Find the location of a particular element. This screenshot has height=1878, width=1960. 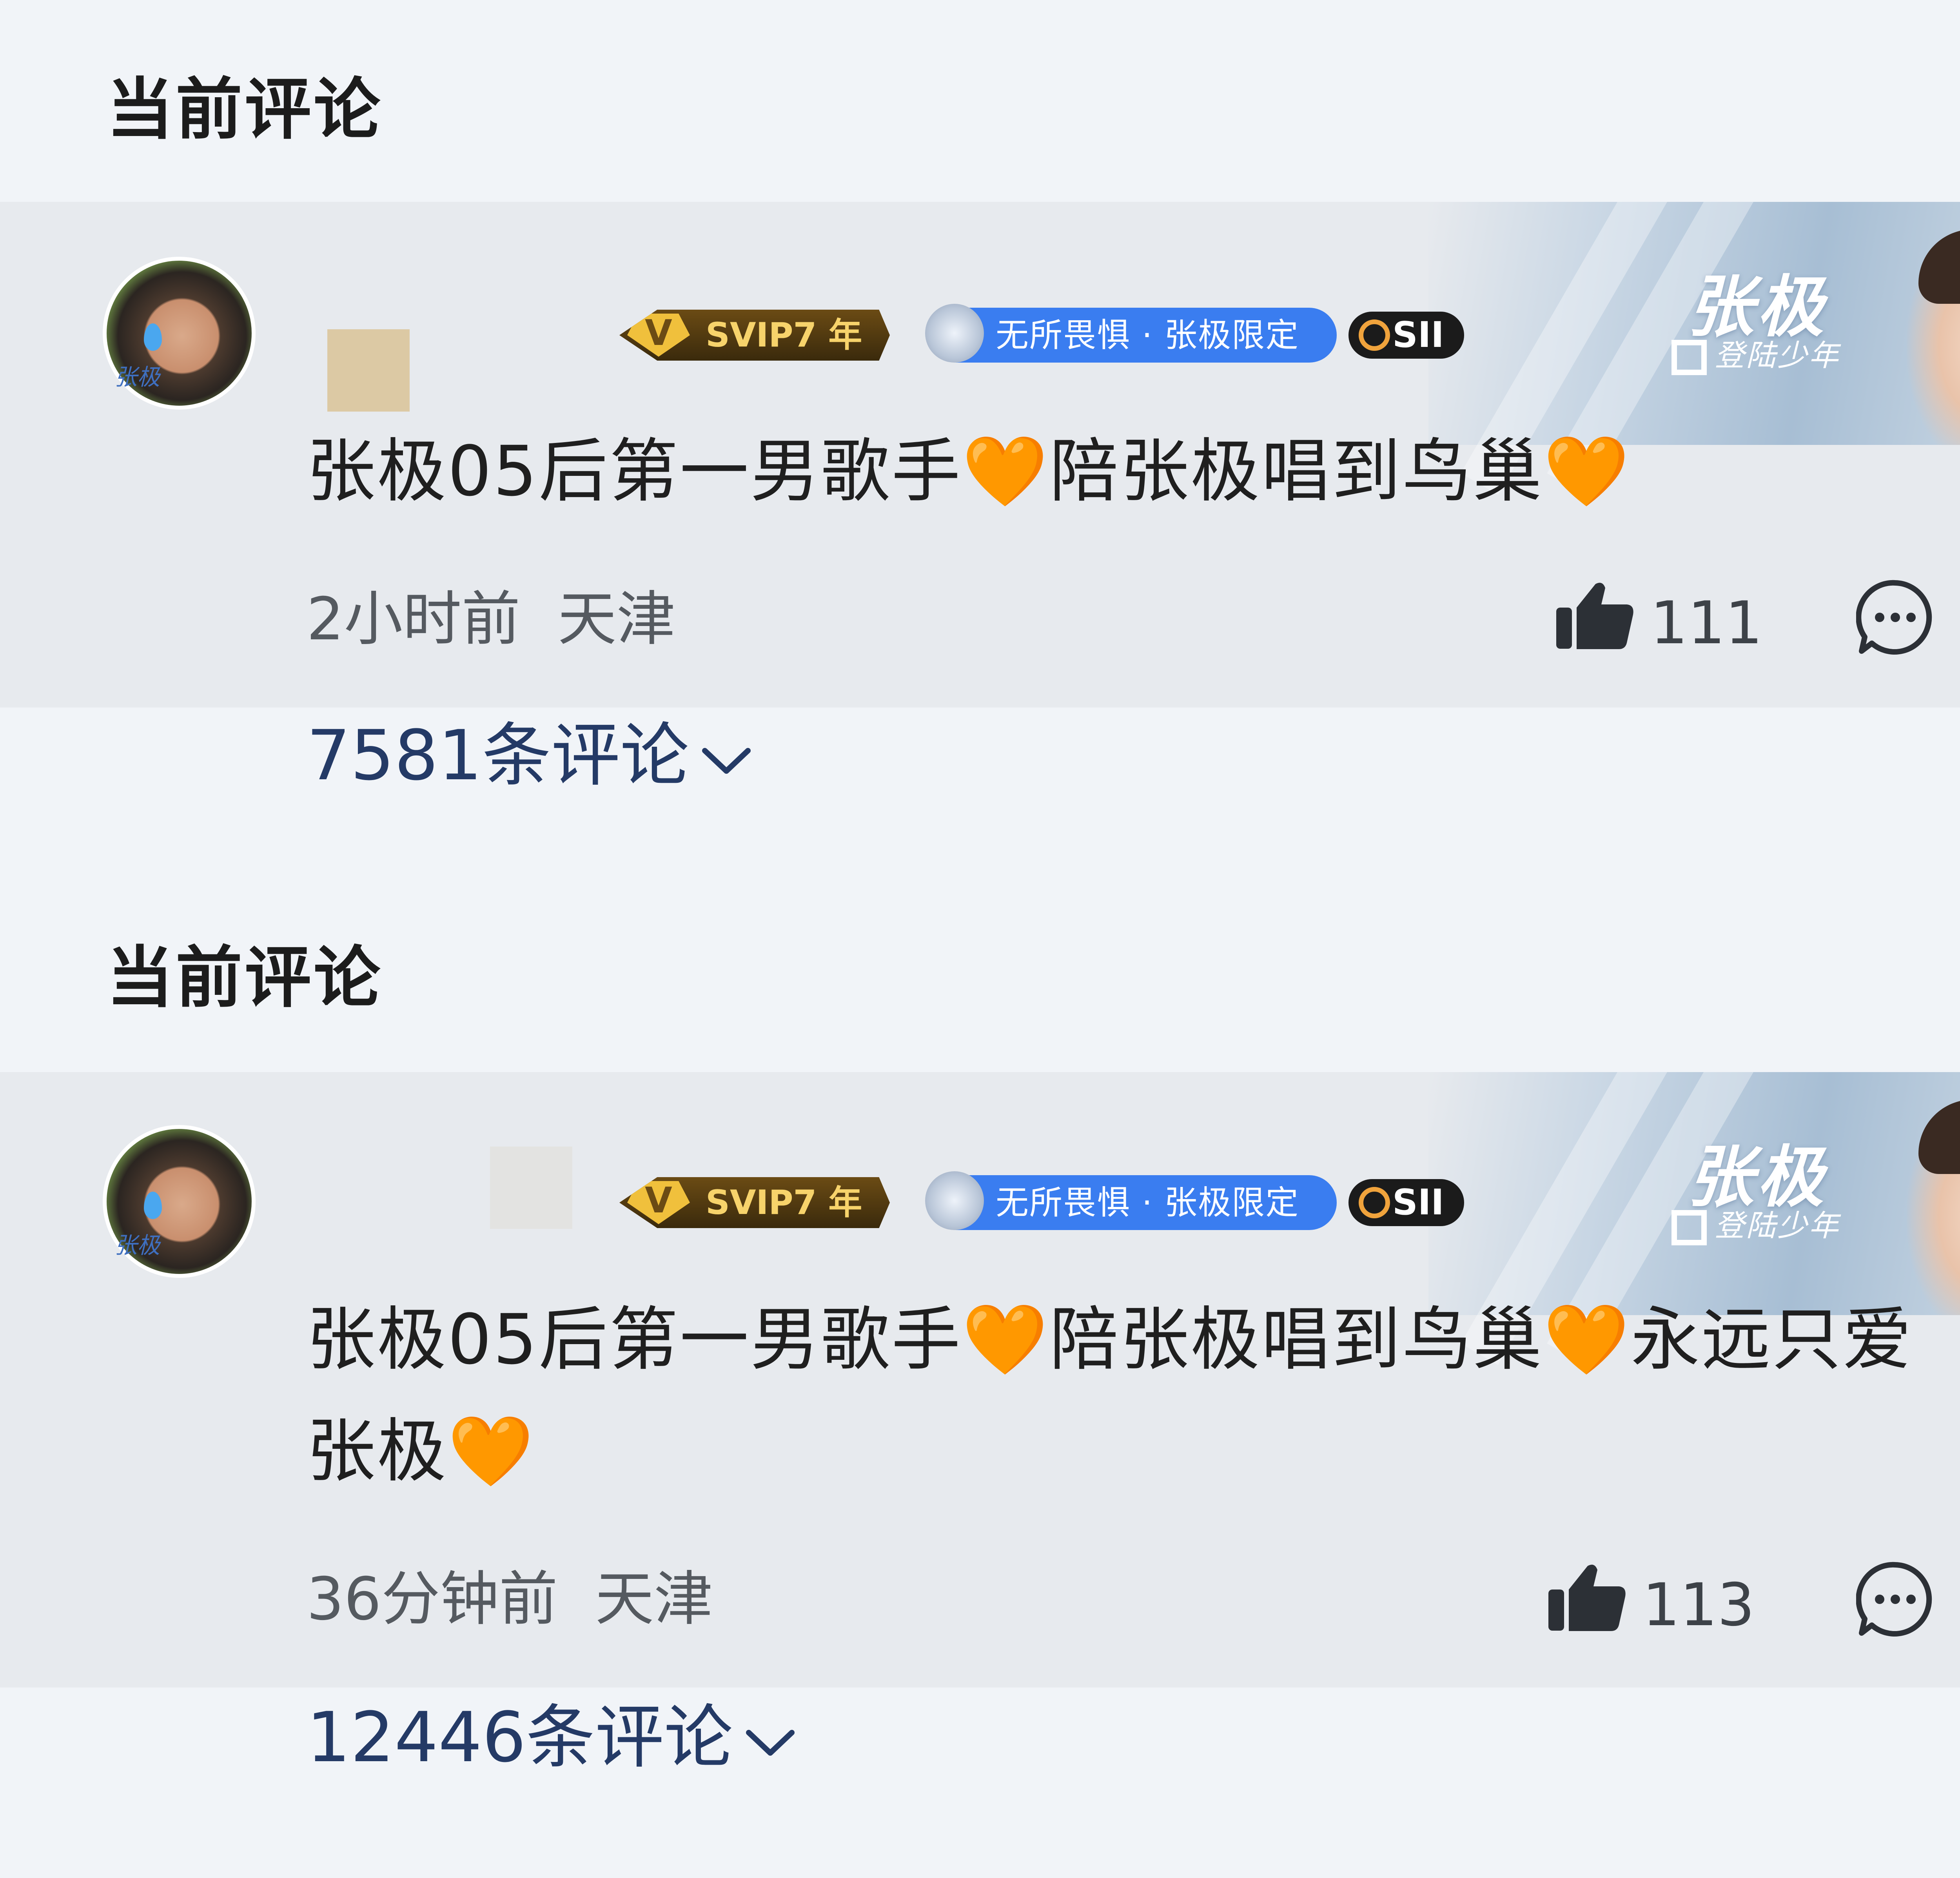

like-count: 111 is located at coordinates (1706, 623).